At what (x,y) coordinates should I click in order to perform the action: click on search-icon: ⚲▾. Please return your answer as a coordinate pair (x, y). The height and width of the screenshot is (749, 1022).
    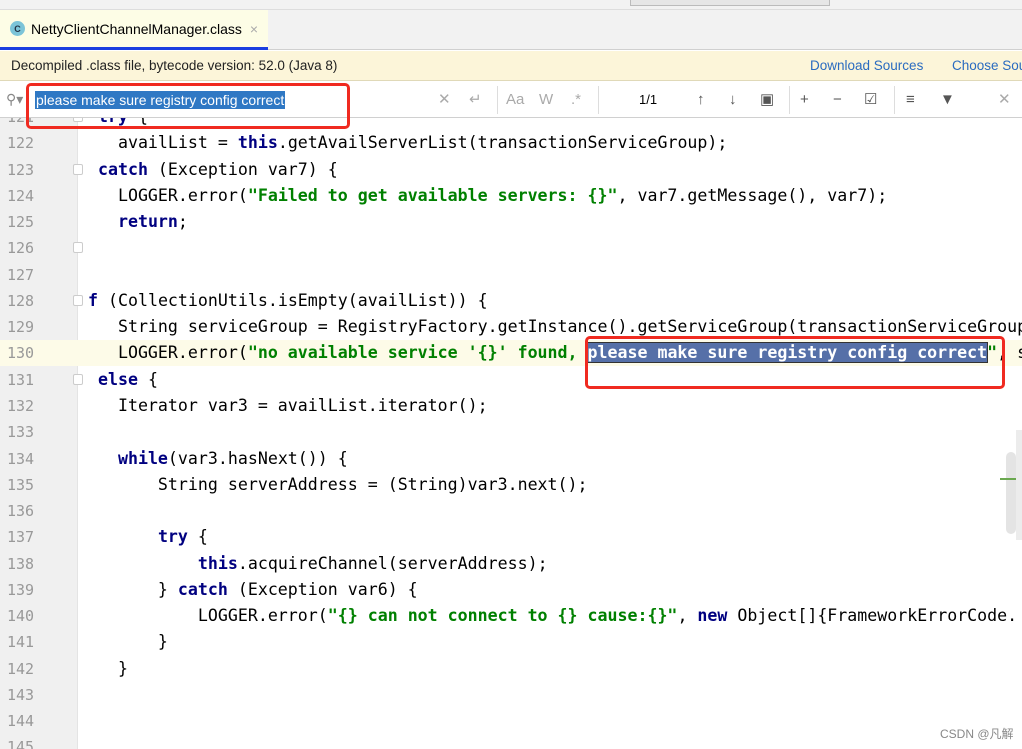
    Looking at the image, I should click on (14, 99).